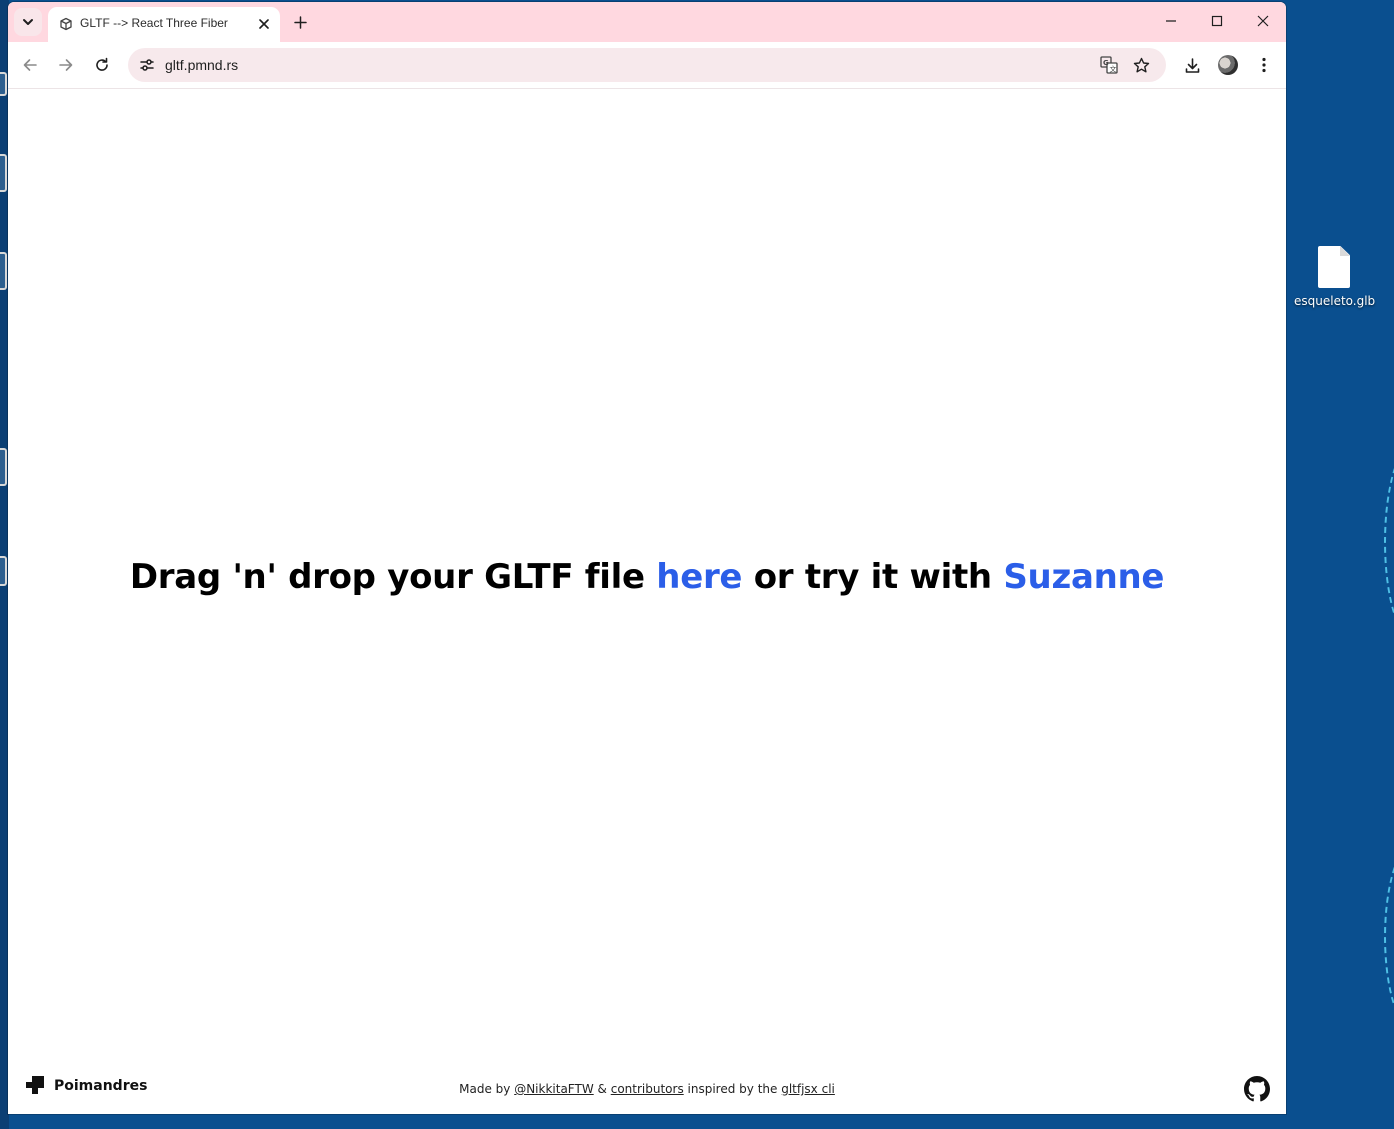 This screenshot has width=1394, height=1129. Describe the element at coordinates (602, 1089) in the screenshot. I see `ampersand-text: &` at that location.